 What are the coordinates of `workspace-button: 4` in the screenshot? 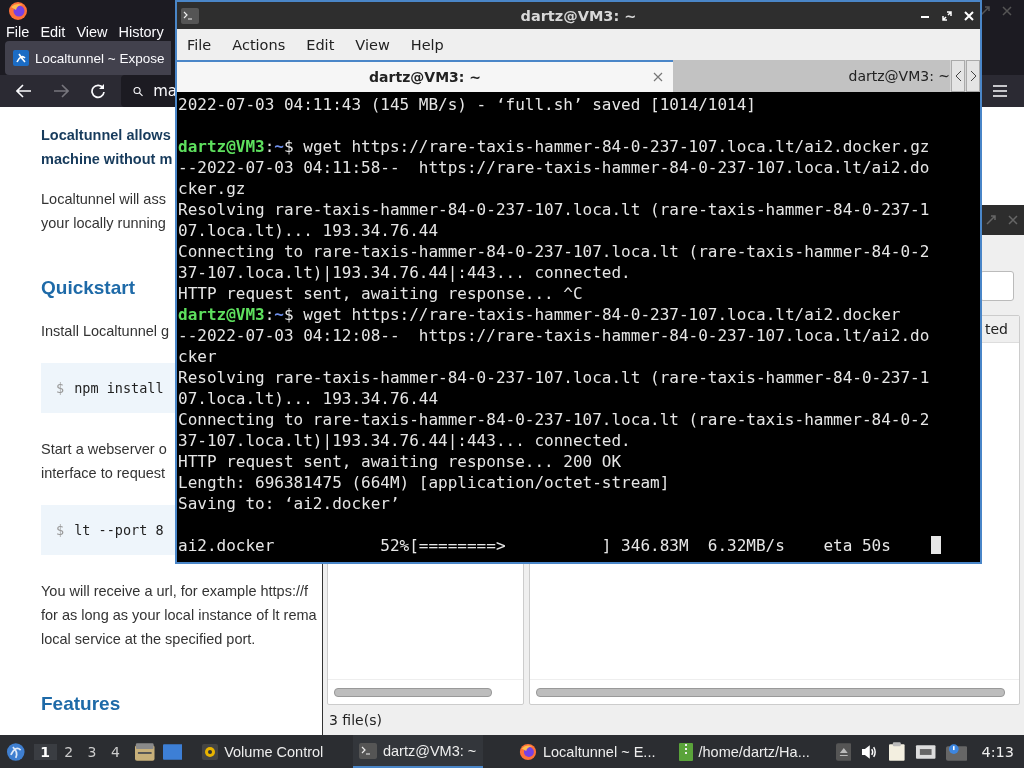 It's located at (115, 751).